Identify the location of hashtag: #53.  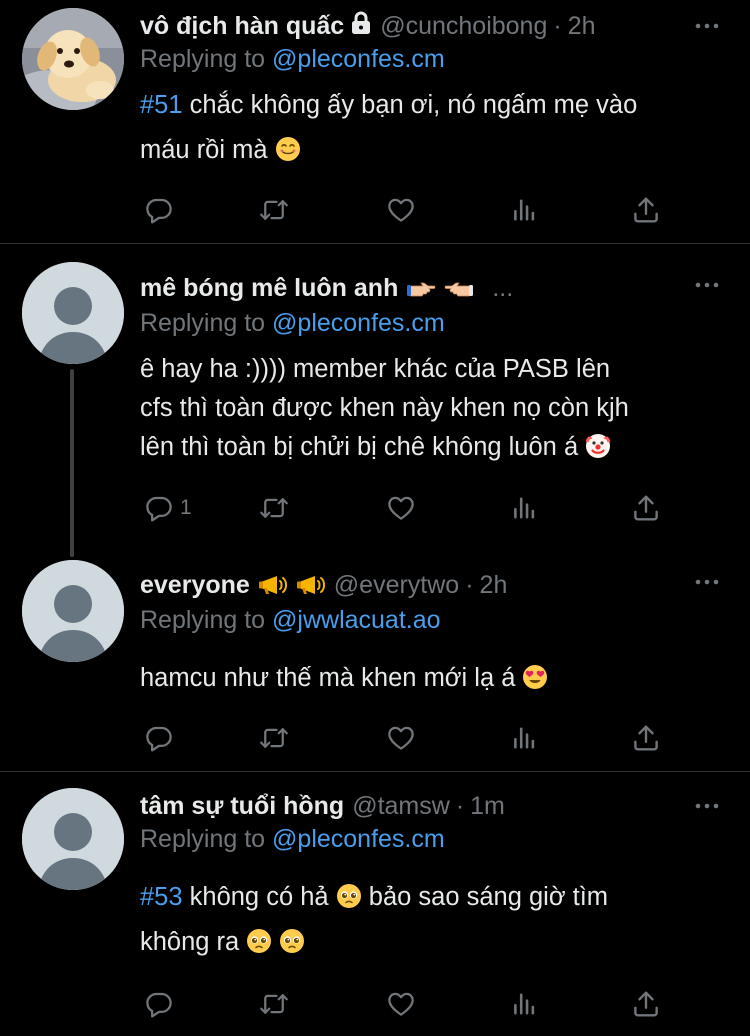
(161, 897).